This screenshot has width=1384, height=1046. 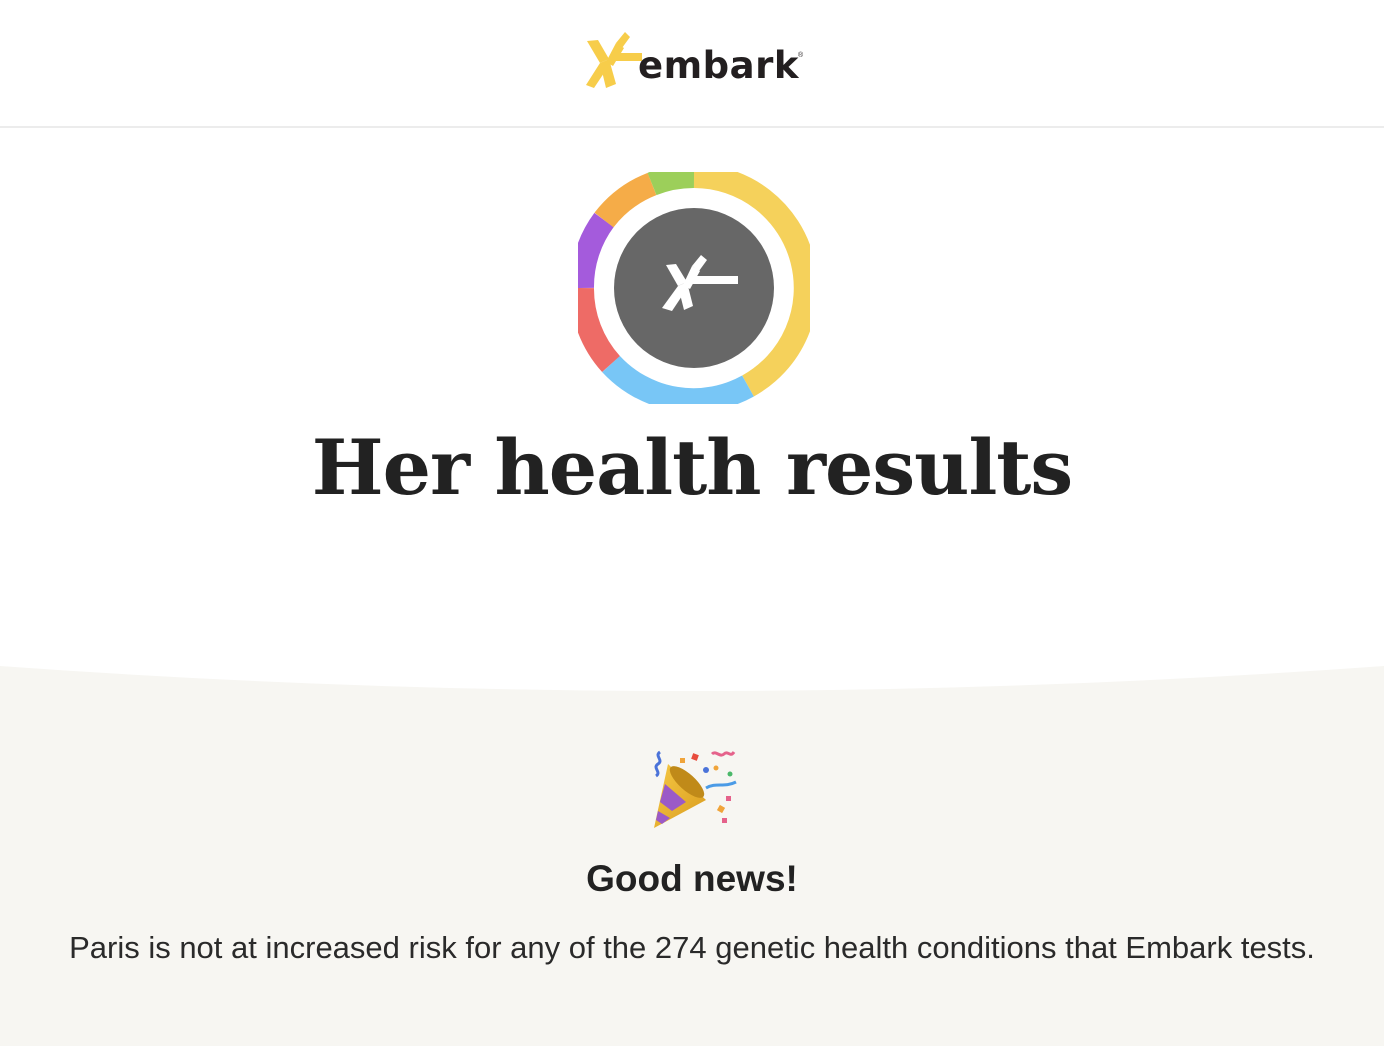 I want to click on ring-segment-orange, so click(x=625, y=200).